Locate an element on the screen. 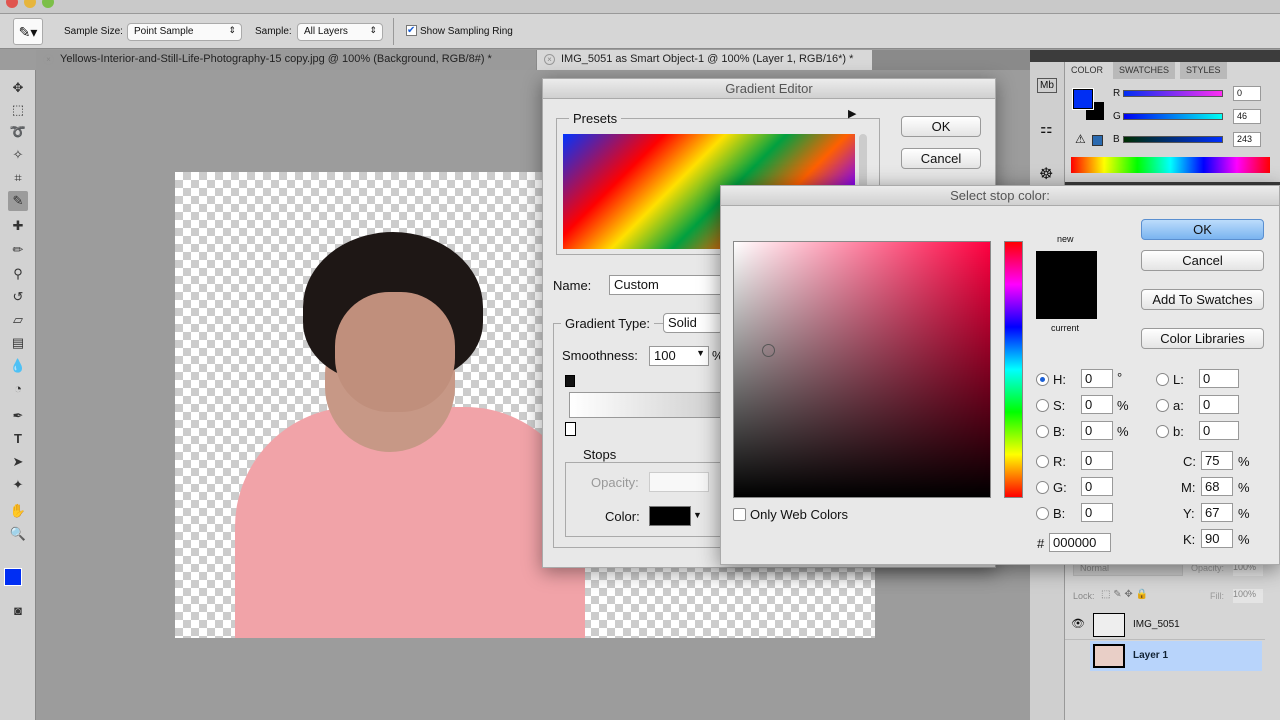 This screenshot has height=720, width=1280. type-tool-icon: T is located at coordinates (18, 439).